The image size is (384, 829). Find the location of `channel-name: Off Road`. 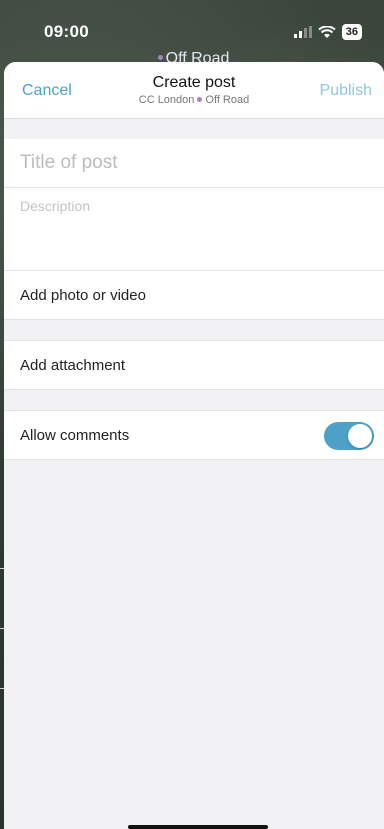

channel-name: Off Road is located at coordinates (227, 100).